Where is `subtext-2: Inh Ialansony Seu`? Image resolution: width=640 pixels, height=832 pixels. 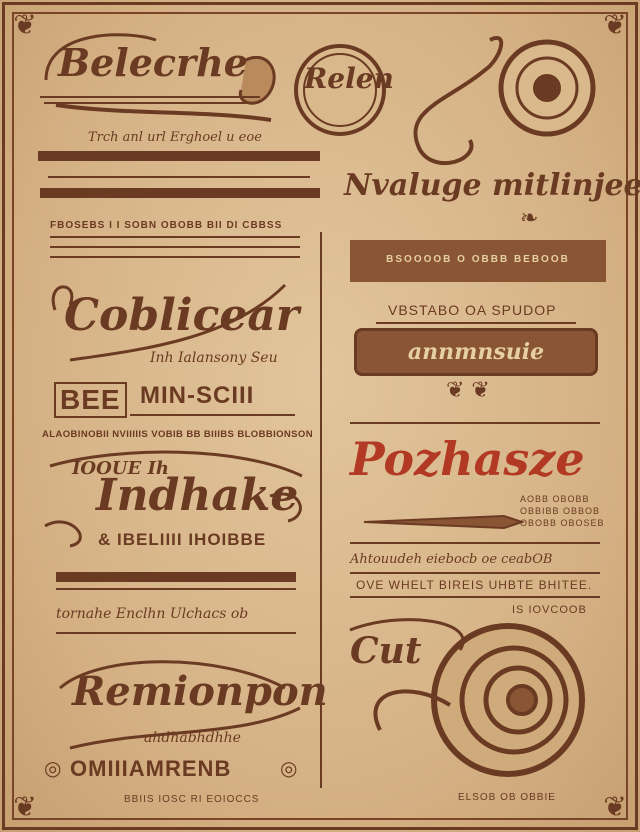
subtext-2: Inh Ialansony Seu is located at coordinates (214, 358).